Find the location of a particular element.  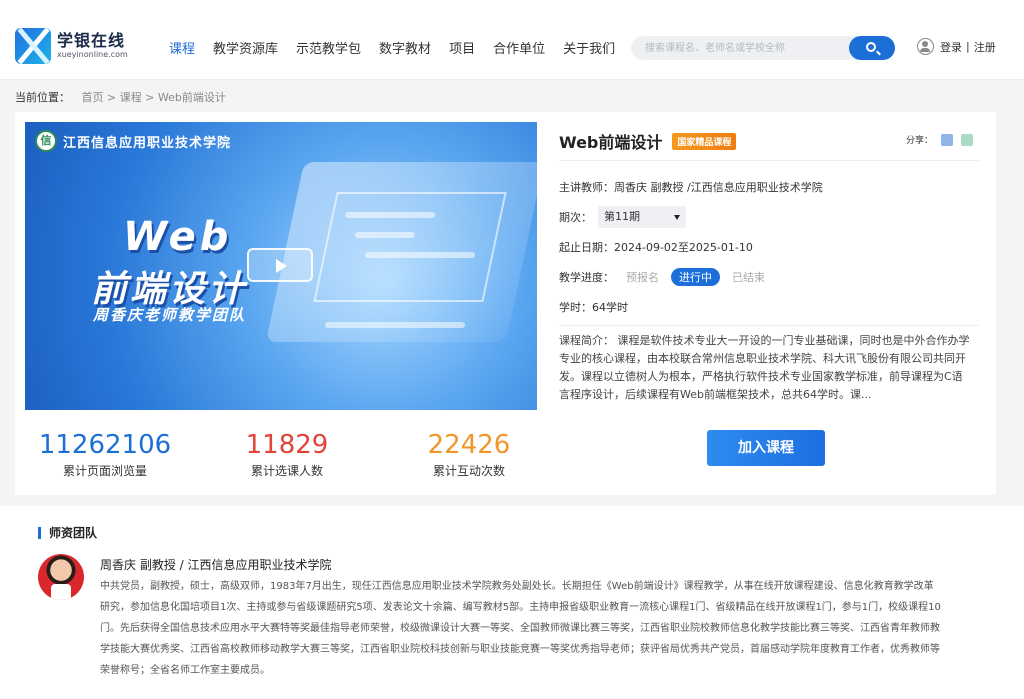

login-area: 登录 | 注册 is located at coordinates (956, 46).